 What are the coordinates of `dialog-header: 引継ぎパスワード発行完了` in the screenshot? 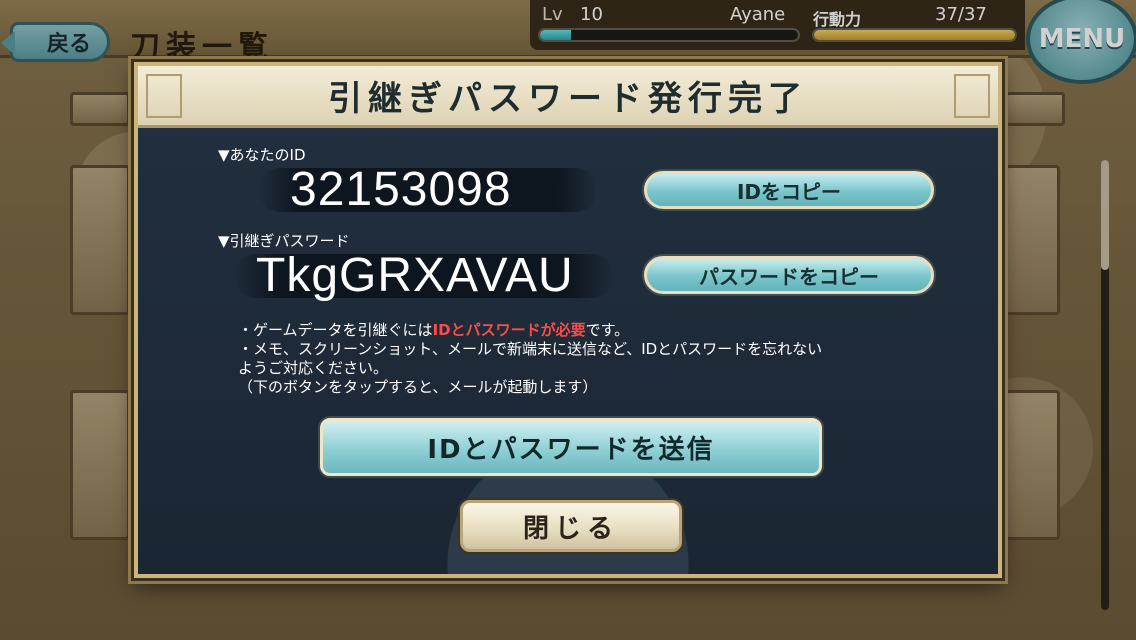 It's located at (568, 97).